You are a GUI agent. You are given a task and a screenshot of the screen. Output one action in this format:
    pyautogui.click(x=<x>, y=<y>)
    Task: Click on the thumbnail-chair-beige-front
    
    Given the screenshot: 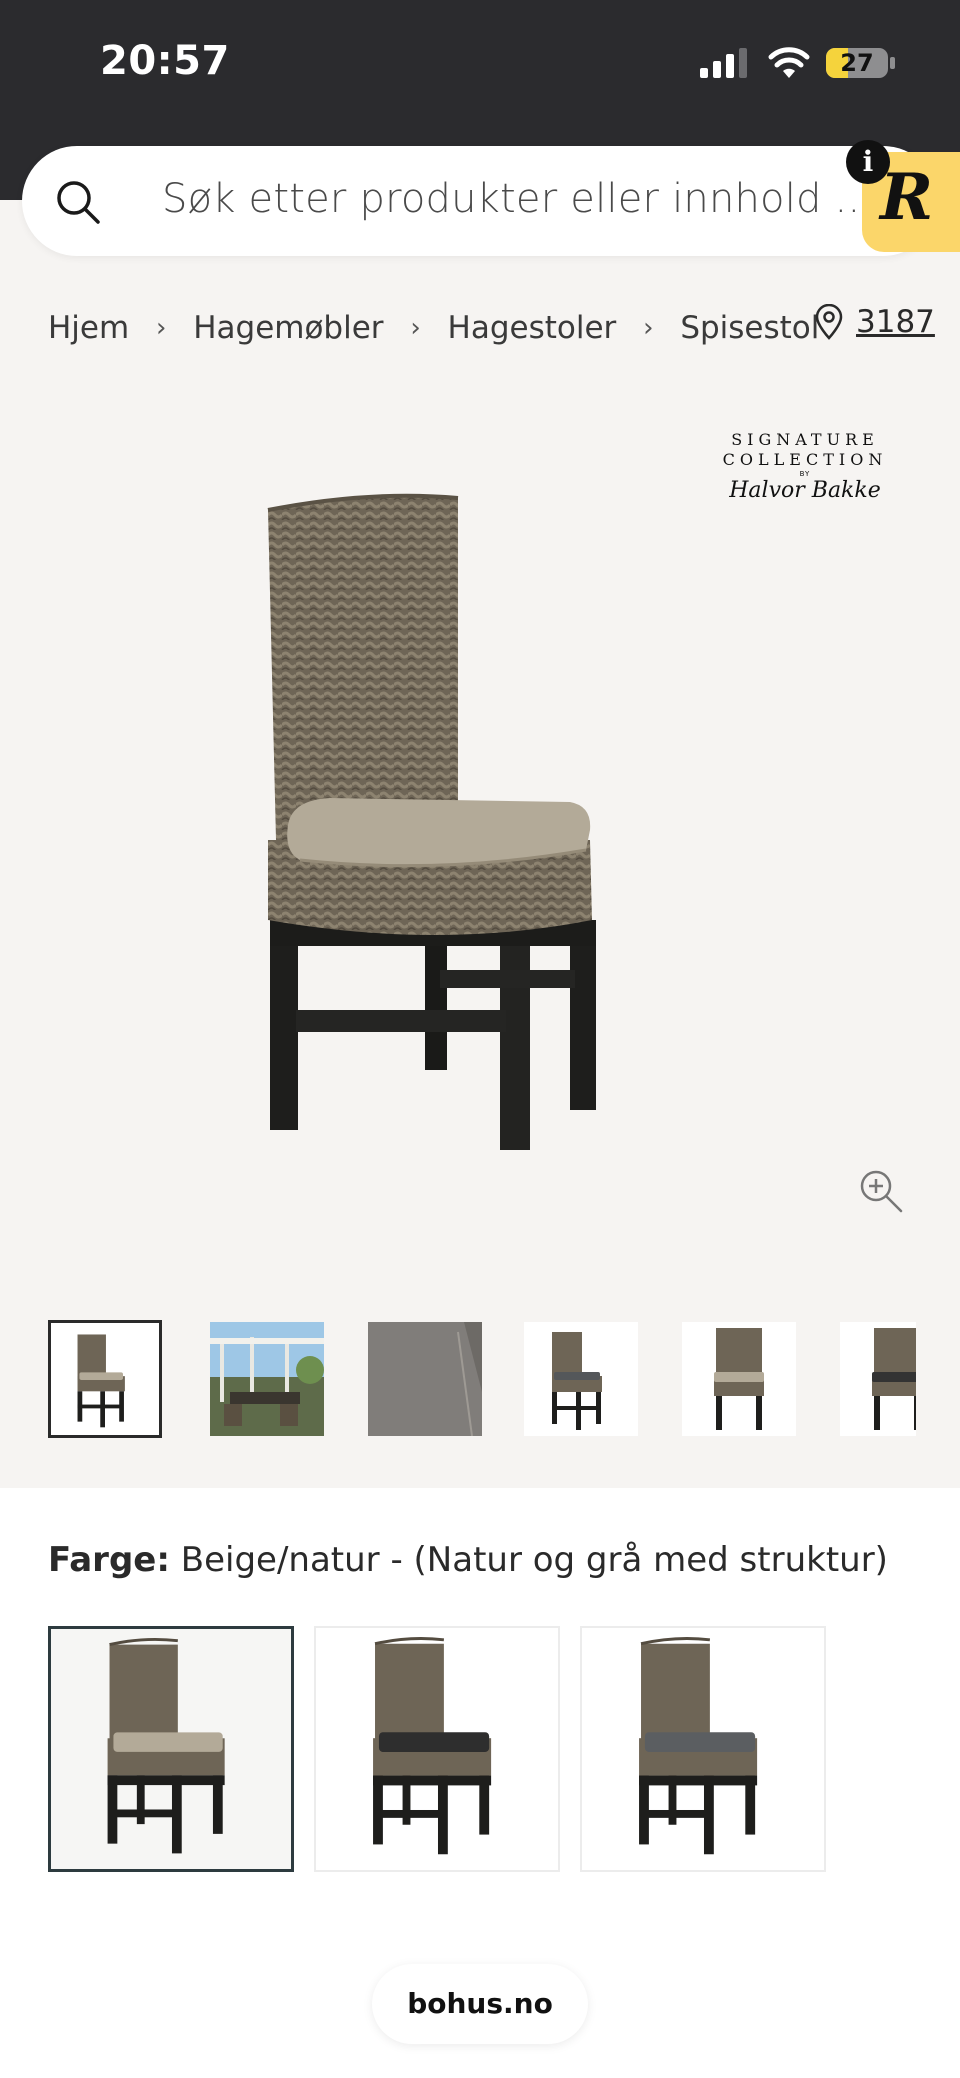 What is the action you would take?
    pyautogui.click(x=739, y=1379)
    